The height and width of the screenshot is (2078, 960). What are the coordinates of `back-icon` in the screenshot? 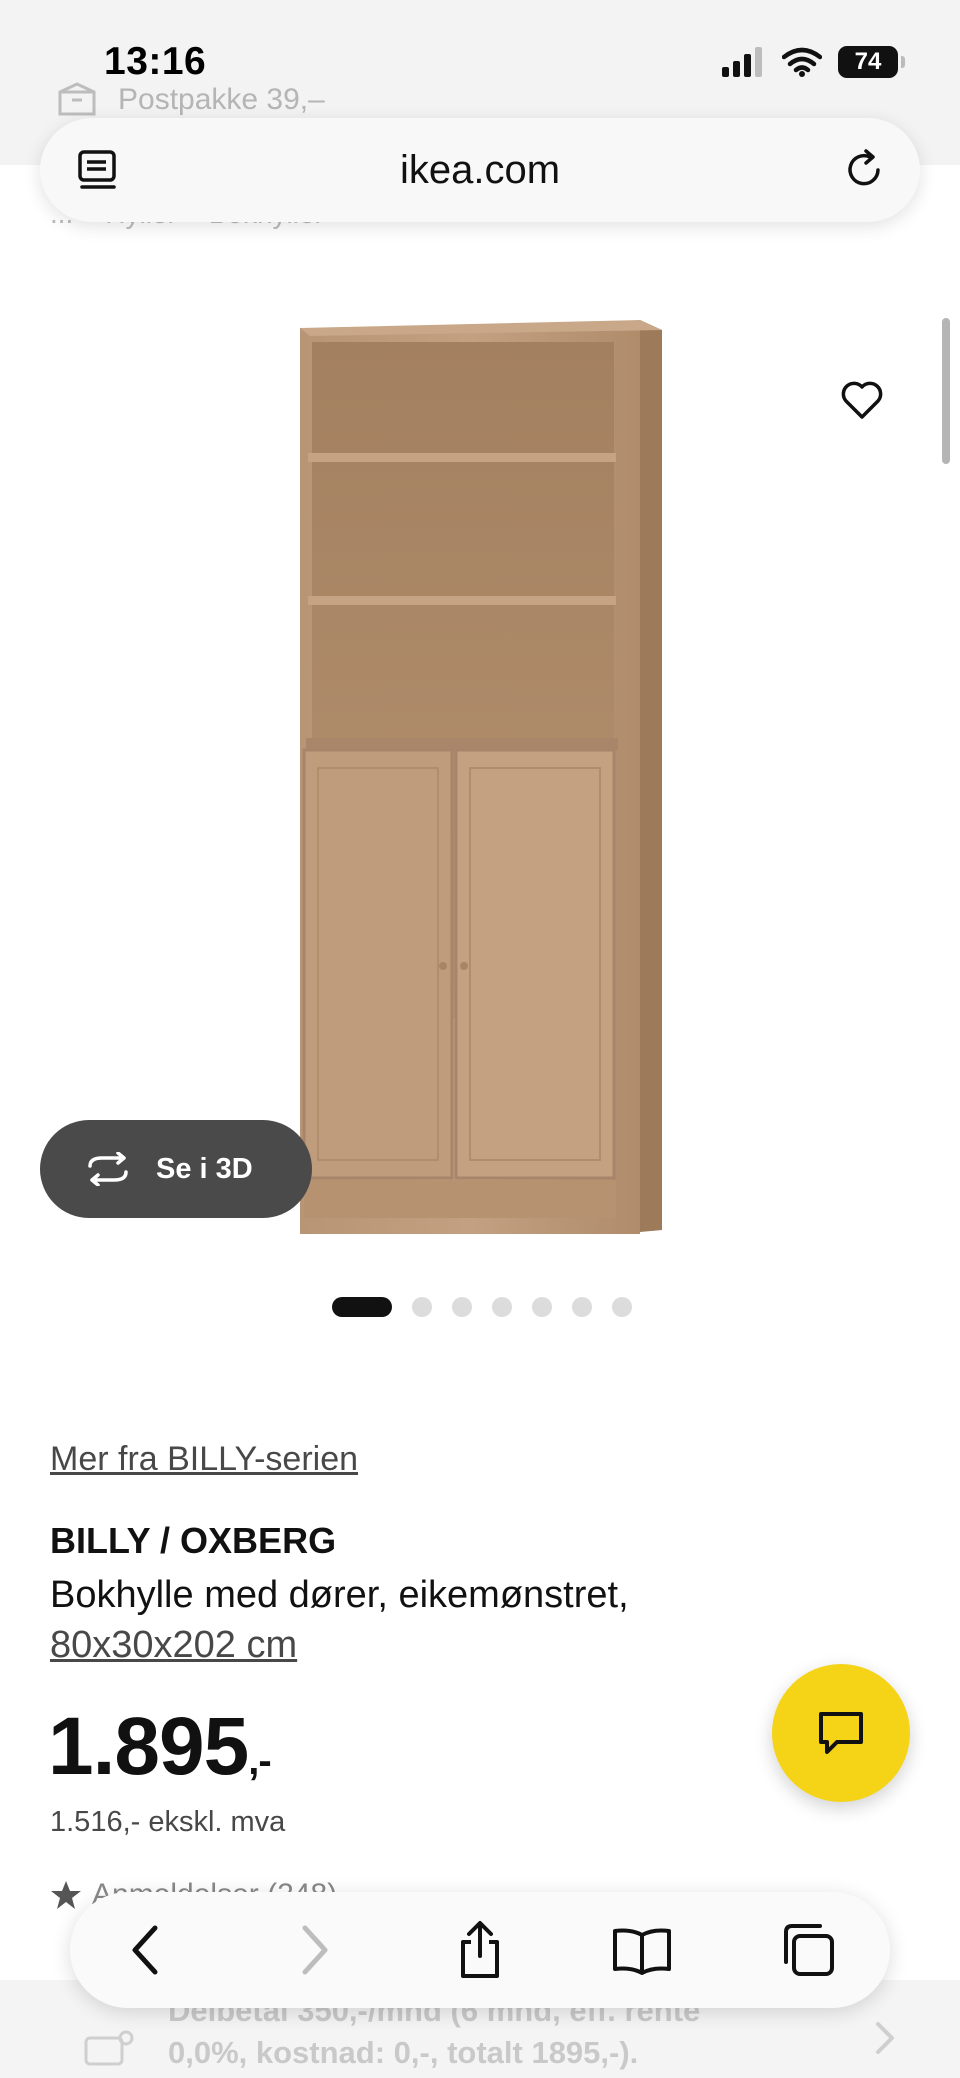 It's located at (145, 1950).